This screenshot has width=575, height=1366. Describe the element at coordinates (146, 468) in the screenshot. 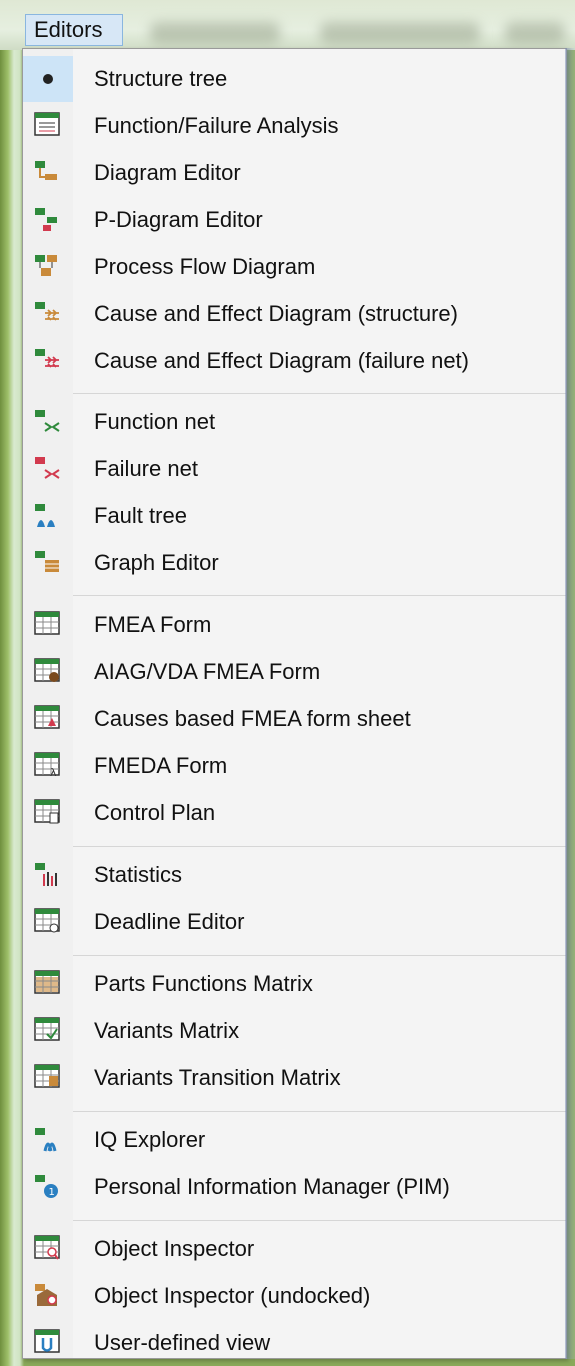

I see `menu-item-label: Failure net` at that location.